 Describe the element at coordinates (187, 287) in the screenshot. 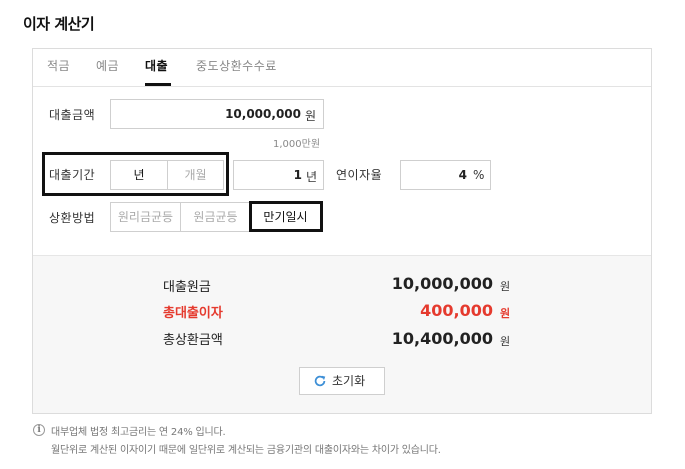

I see `principal-label: 대출원금` at that location.